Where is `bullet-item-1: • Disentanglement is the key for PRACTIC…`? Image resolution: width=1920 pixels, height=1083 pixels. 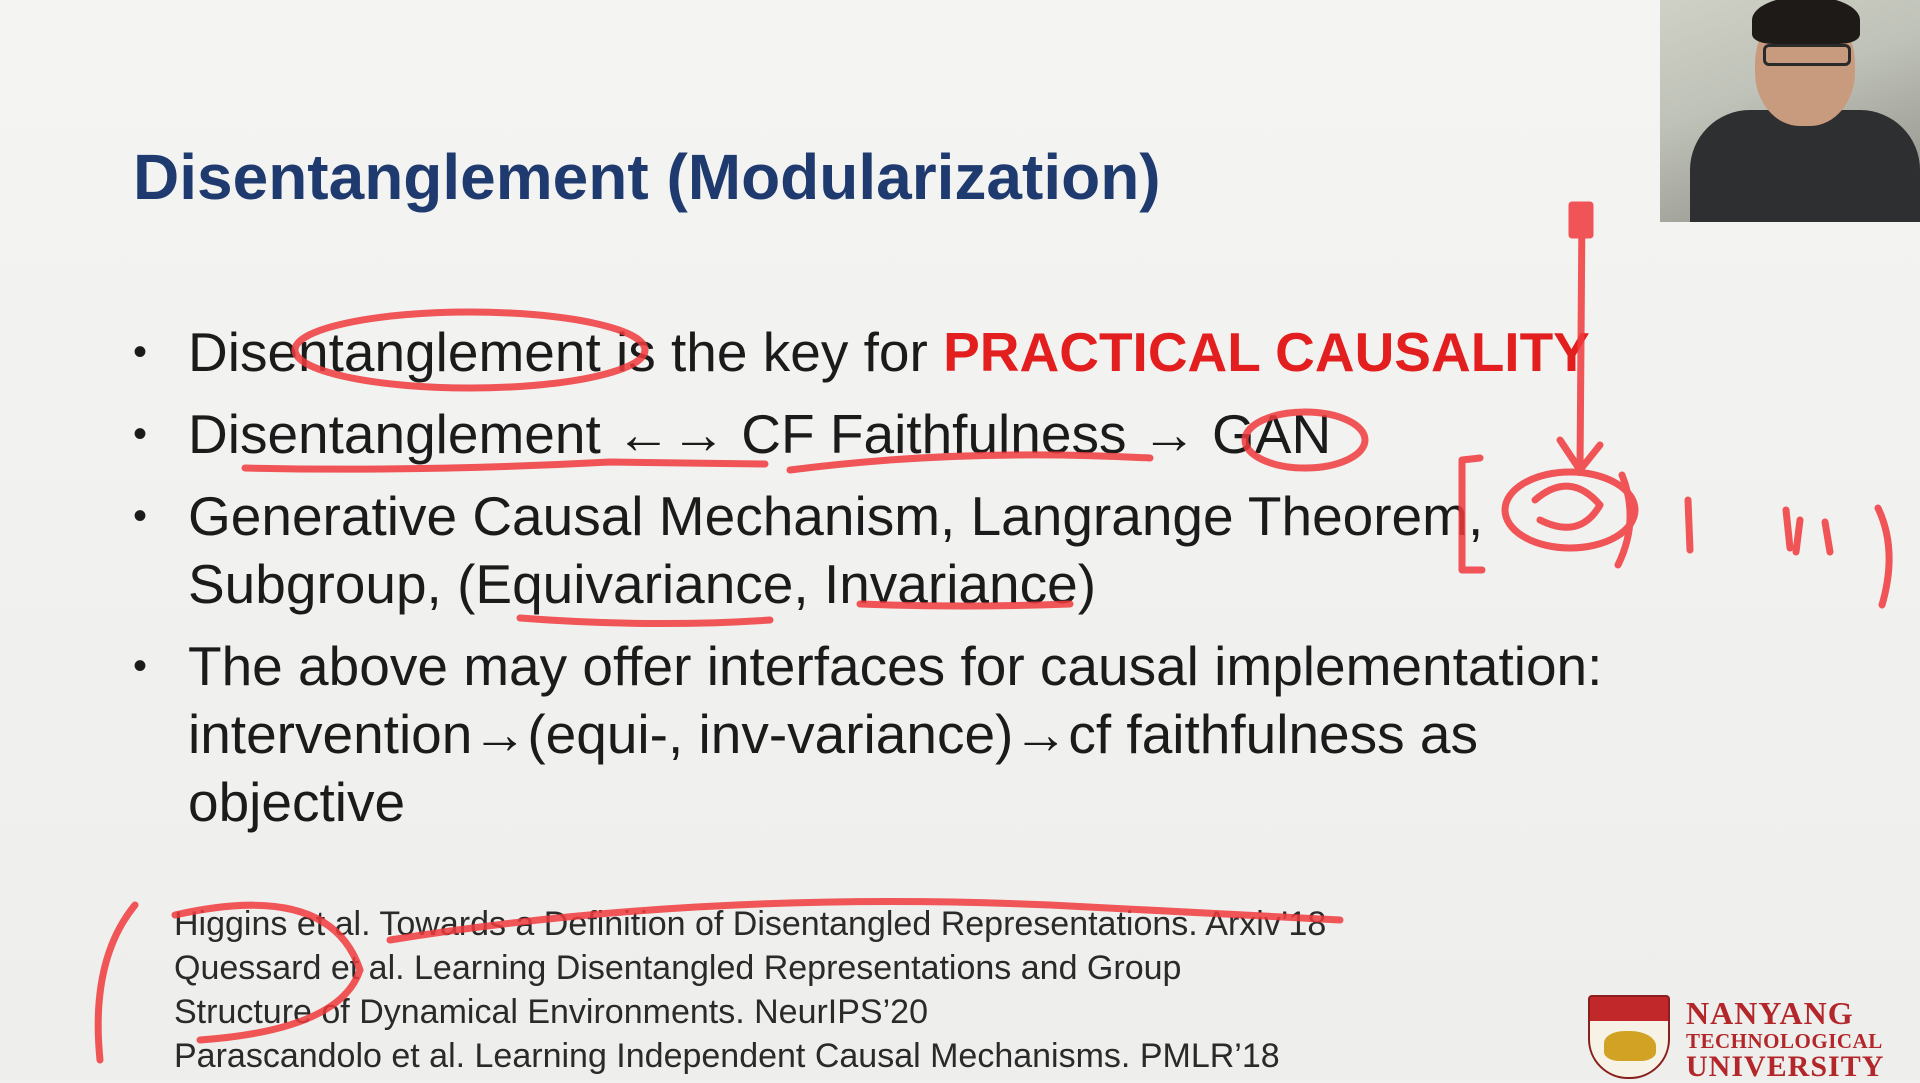 bullet-item-1: • Disentanglement is the key for PRACTIC… is located at coordinates (913, 352).